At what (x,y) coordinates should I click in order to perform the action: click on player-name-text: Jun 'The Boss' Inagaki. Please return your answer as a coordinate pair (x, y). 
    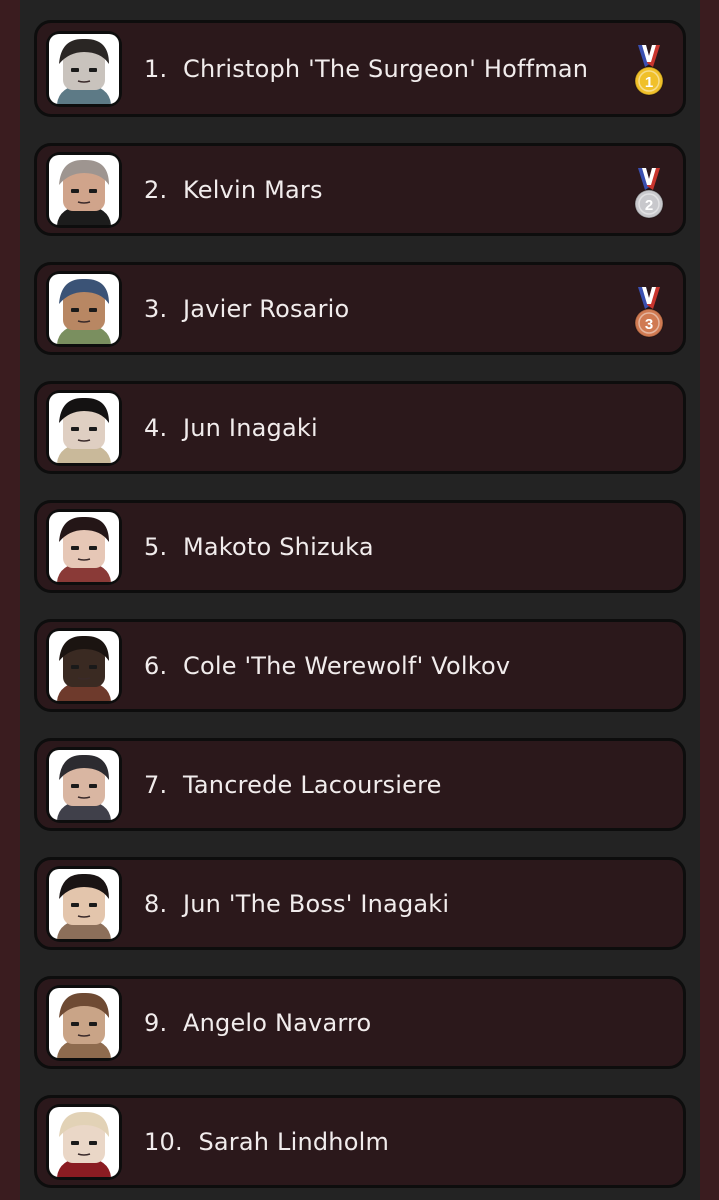
    Looking at the image, I should click on (316, 903).